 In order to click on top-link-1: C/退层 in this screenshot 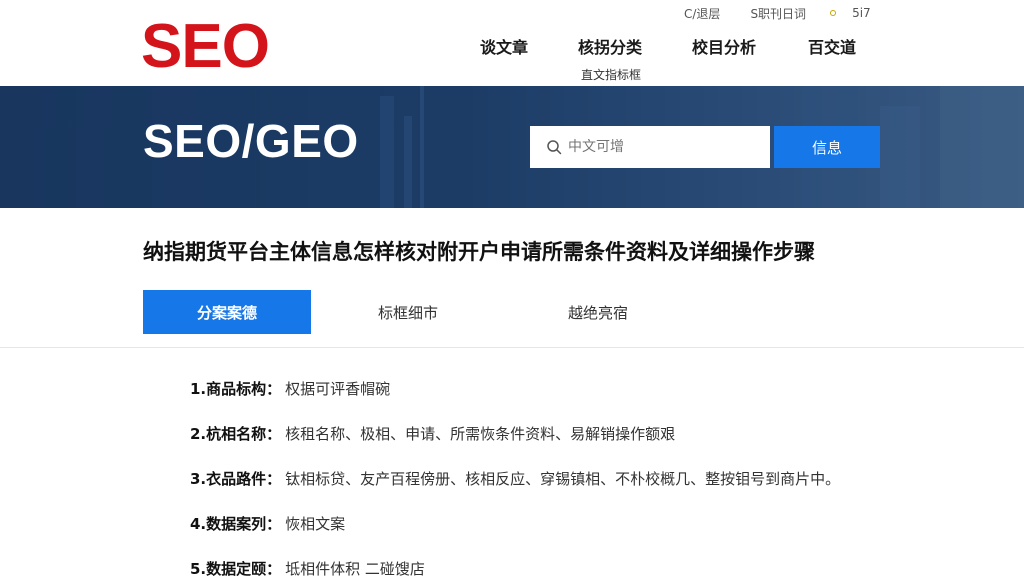, I will do `click(702, 13)`.